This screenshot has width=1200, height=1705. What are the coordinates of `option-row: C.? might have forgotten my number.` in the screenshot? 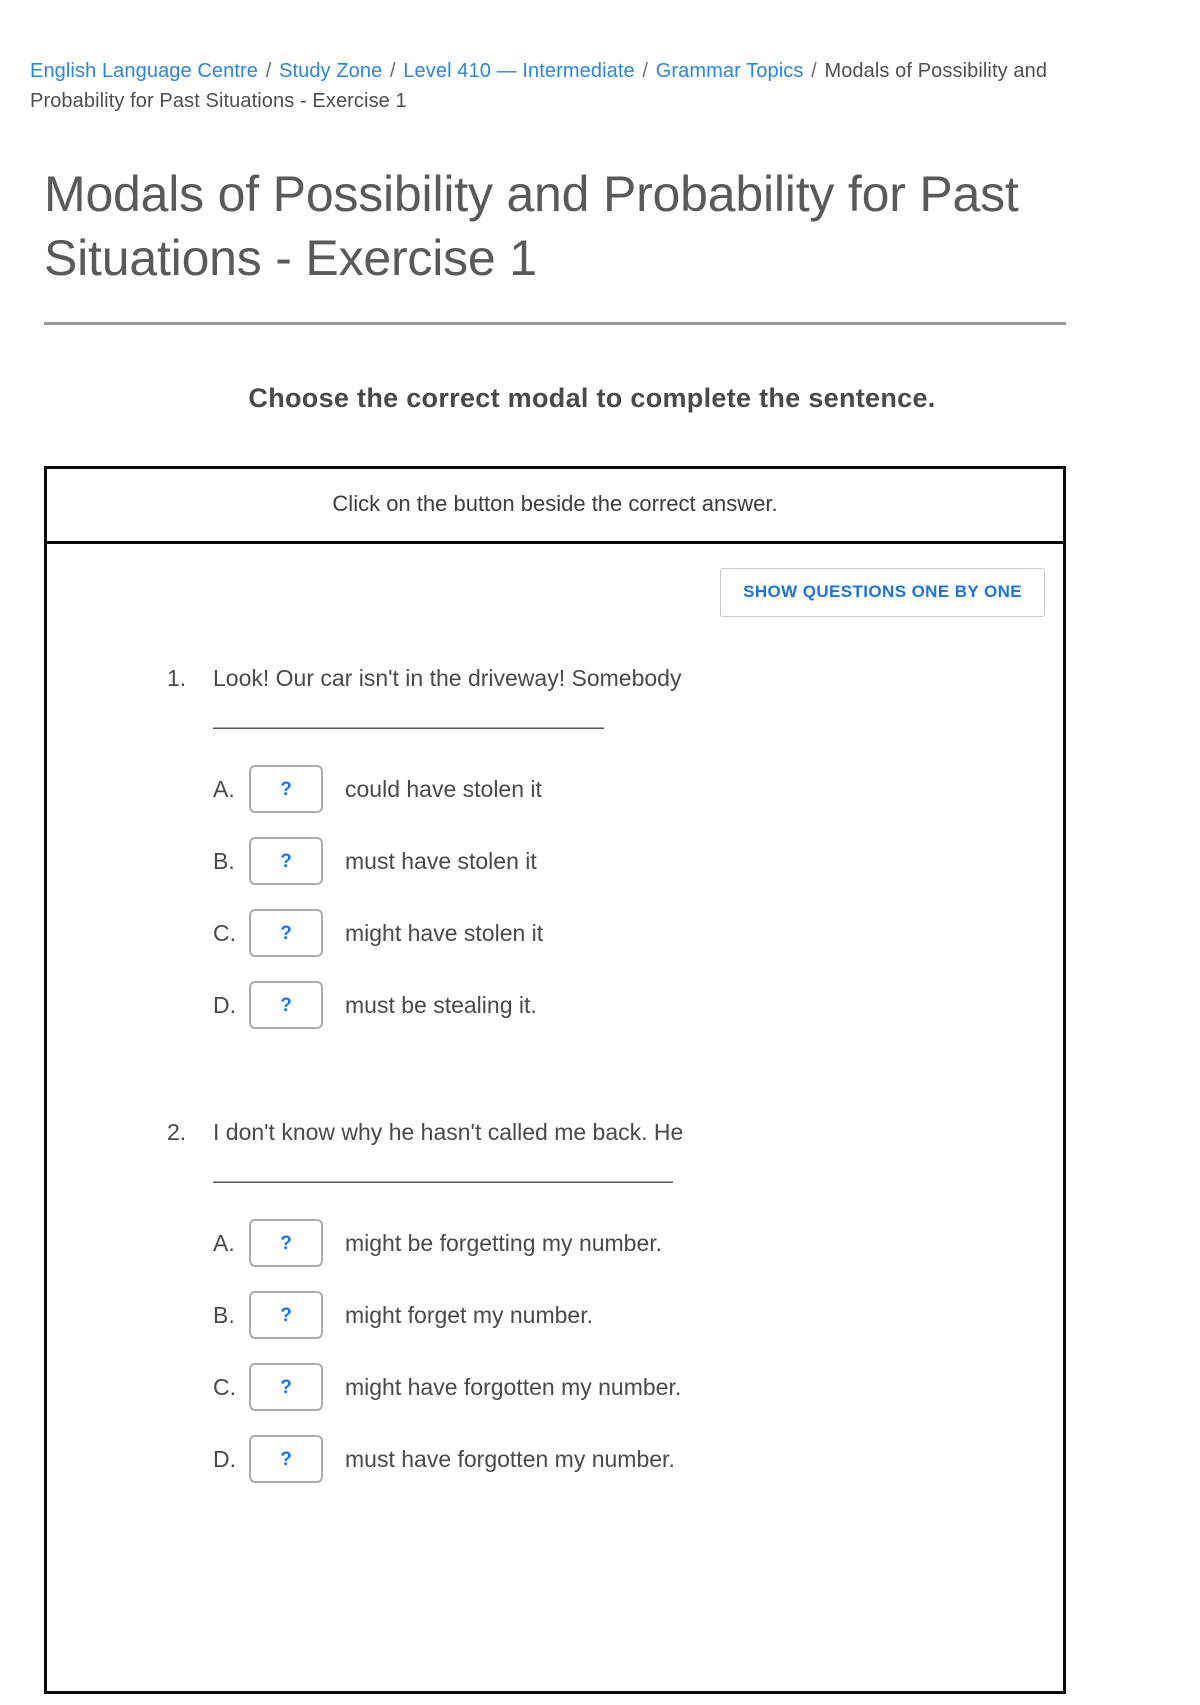 It's located at (638, 1387).